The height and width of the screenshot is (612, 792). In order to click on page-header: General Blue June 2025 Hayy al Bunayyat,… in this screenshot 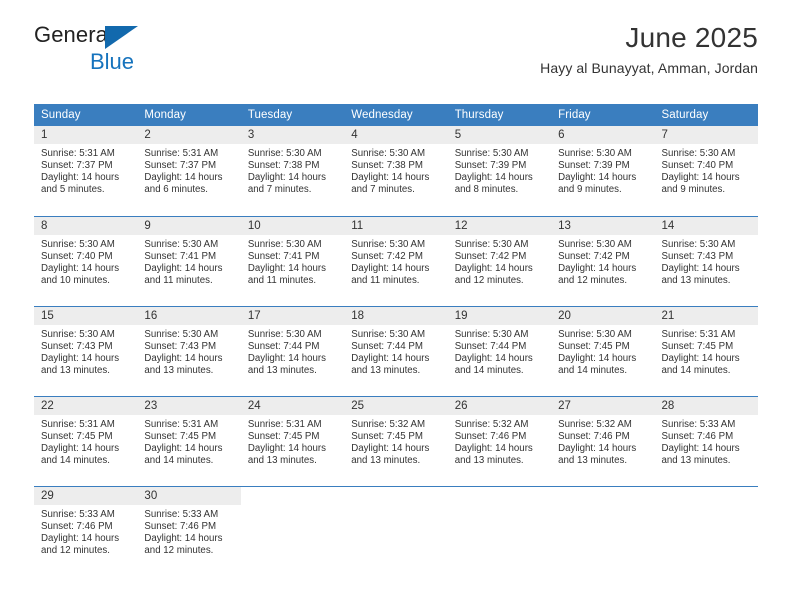, I will do `click(396, 38)`.